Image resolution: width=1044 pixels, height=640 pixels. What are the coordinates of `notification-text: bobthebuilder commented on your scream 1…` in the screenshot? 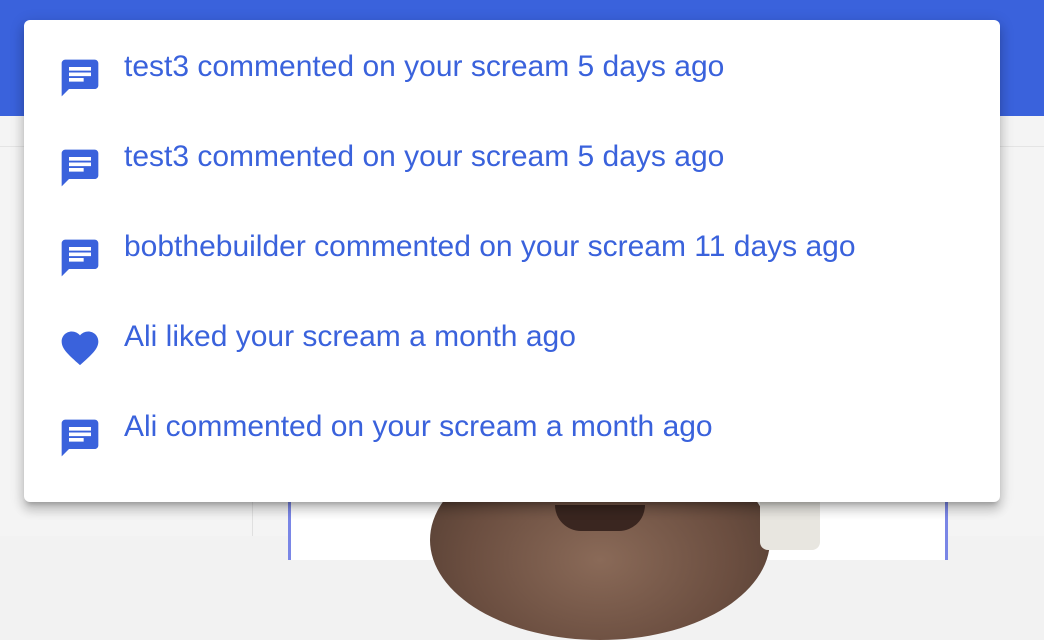 It's located at (490, 246).